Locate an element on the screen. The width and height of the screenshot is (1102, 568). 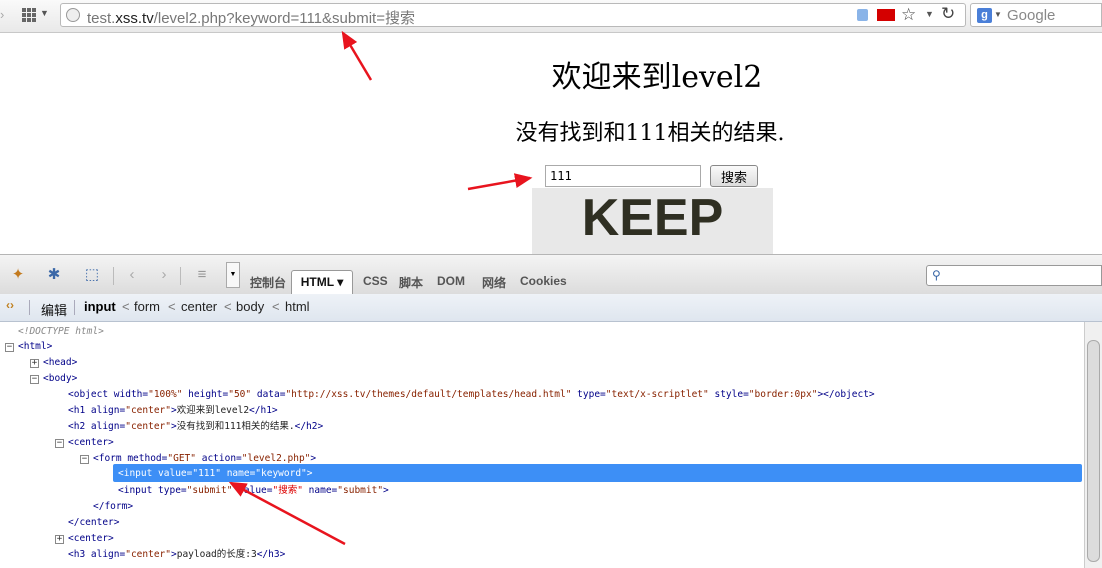
input-arrow is located at coordinates (500, 182).